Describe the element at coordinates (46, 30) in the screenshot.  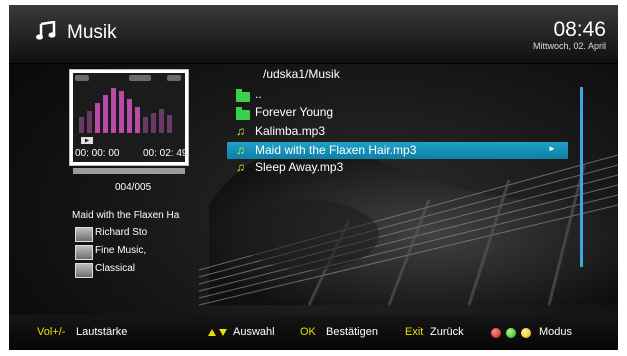
I see `music-note-icon` at that location.